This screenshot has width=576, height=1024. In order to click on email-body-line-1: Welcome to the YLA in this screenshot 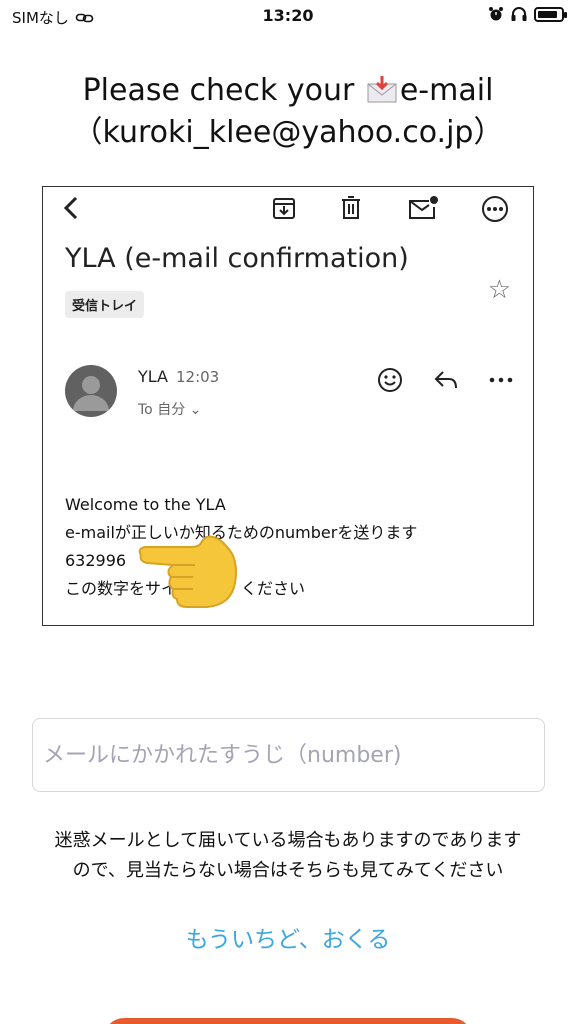, I will do `click(145, 504)`.